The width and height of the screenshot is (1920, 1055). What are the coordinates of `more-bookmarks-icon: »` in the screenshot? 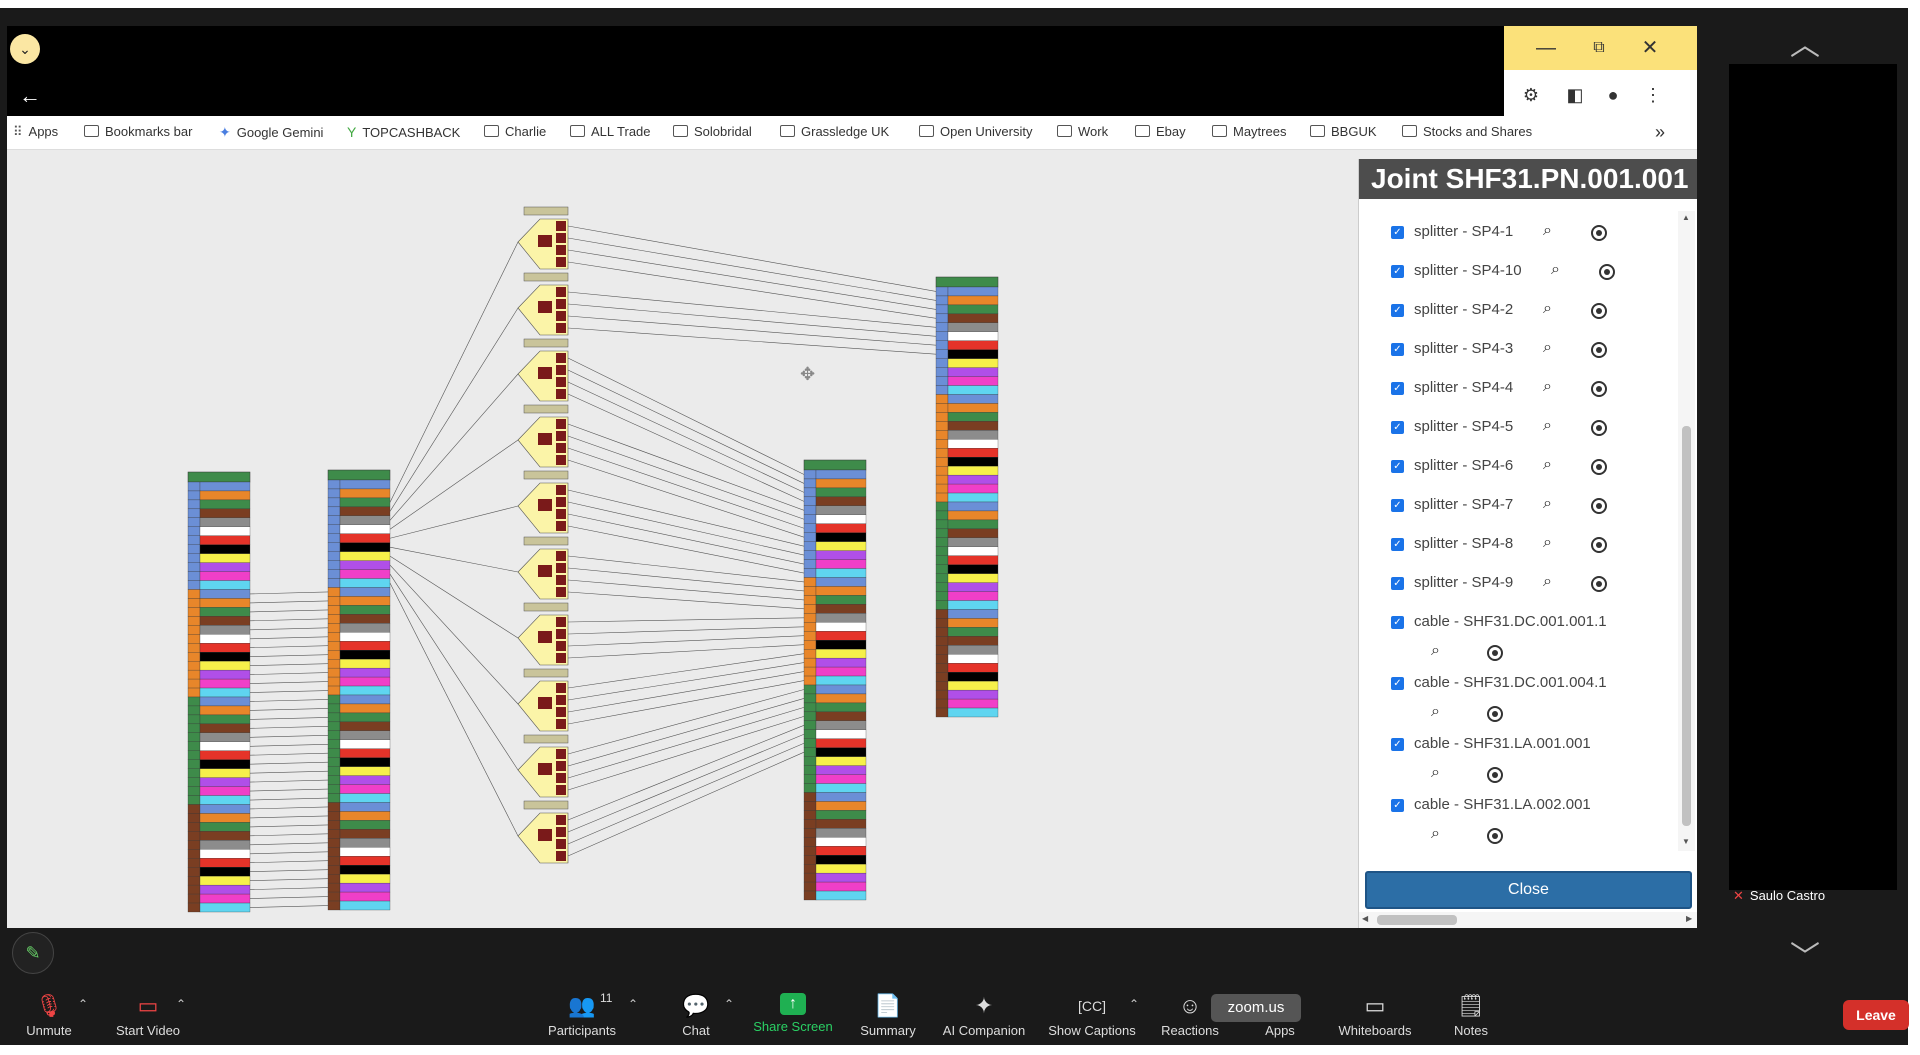 It's located at (1660, 132).